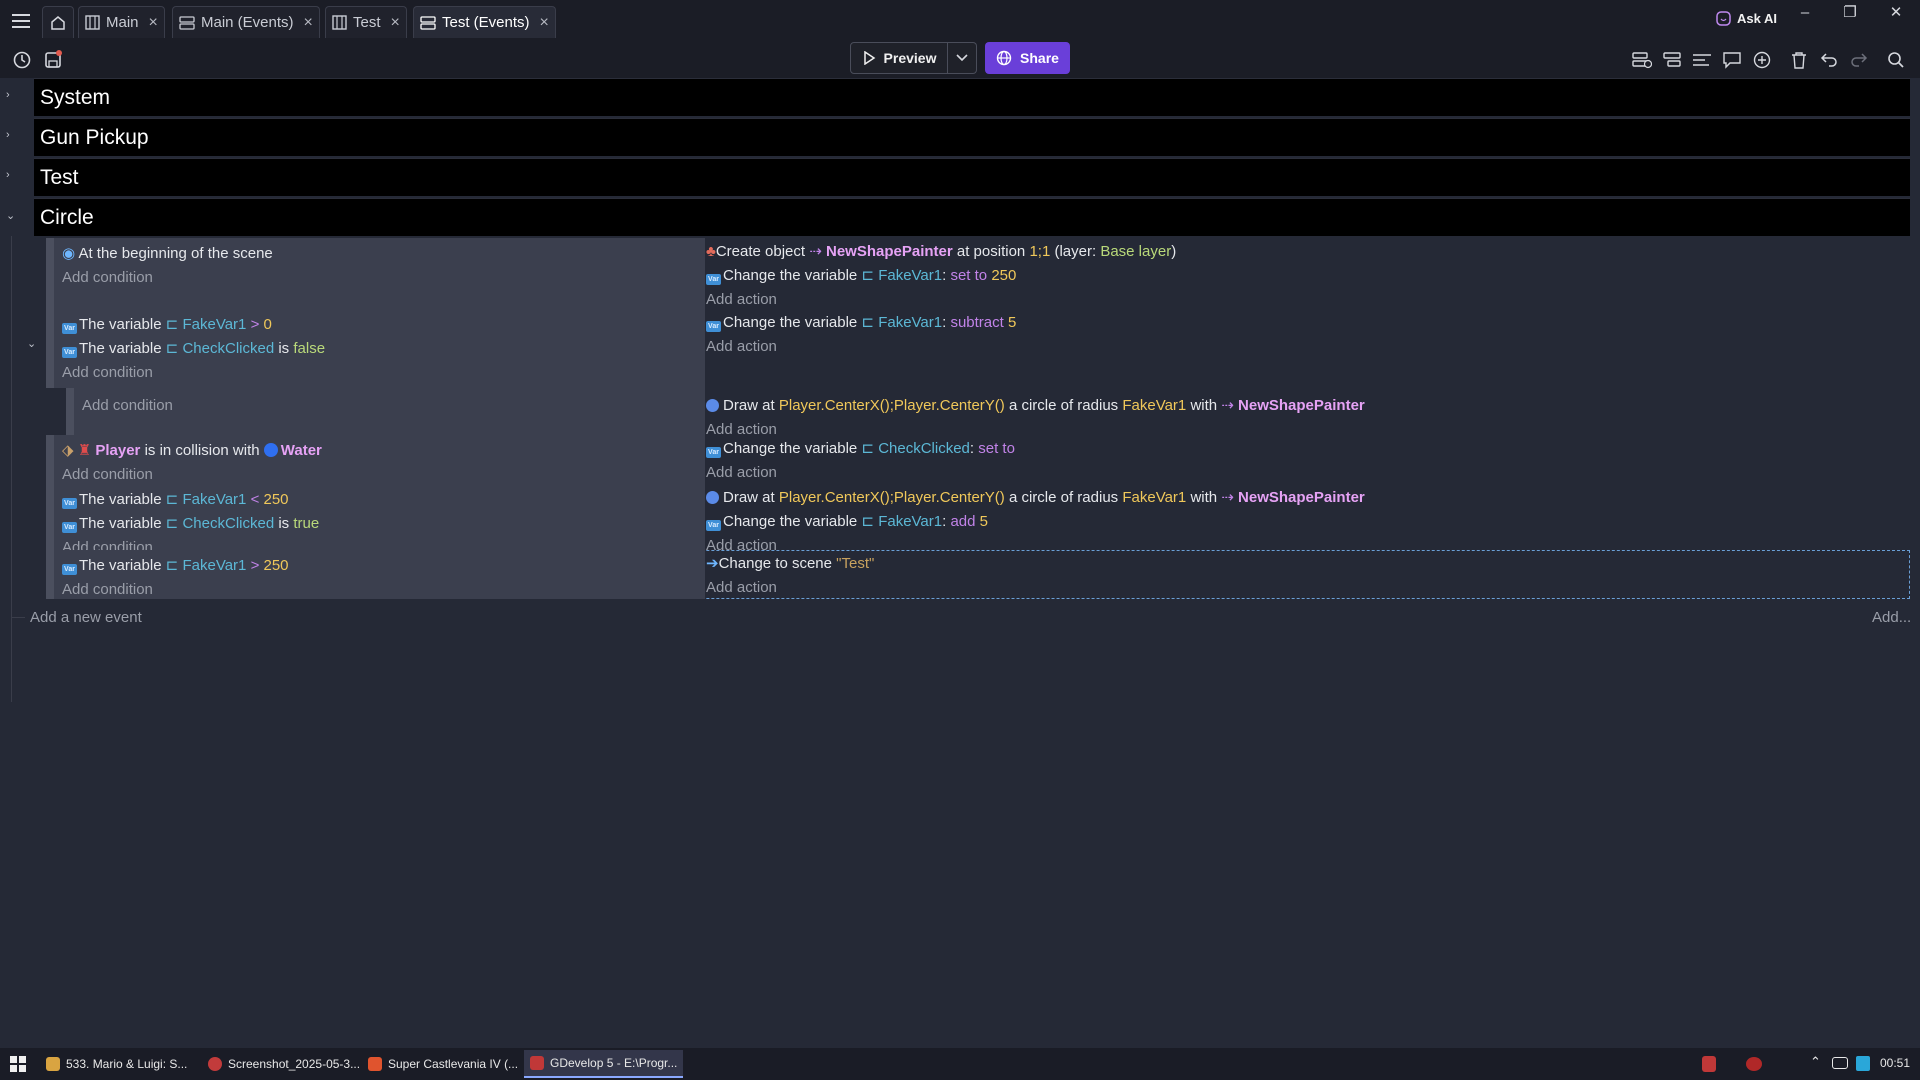 This screenshot has width=1920, height=1080. I want to click on group-circle: Circle, so click(972, 217).